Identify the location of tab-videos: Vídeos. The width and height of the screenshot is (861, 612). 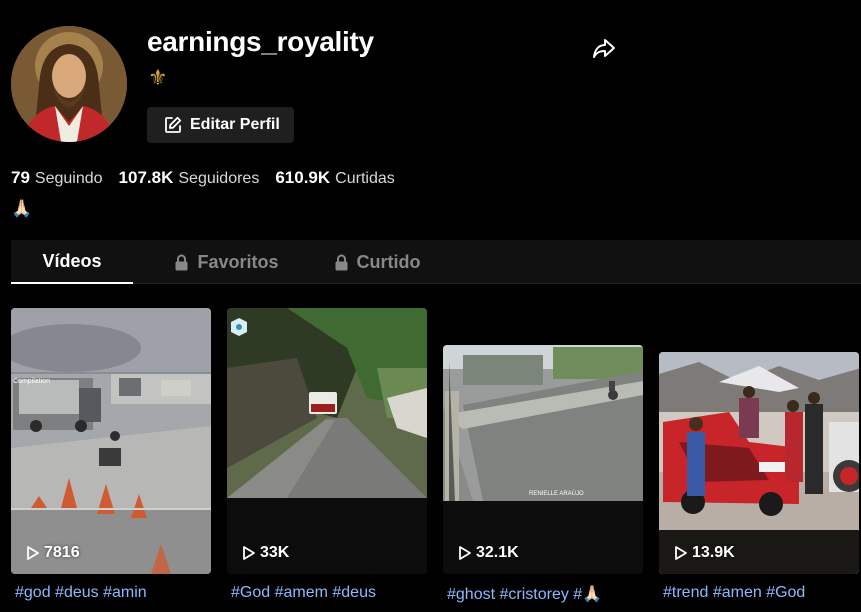
(72, 262).